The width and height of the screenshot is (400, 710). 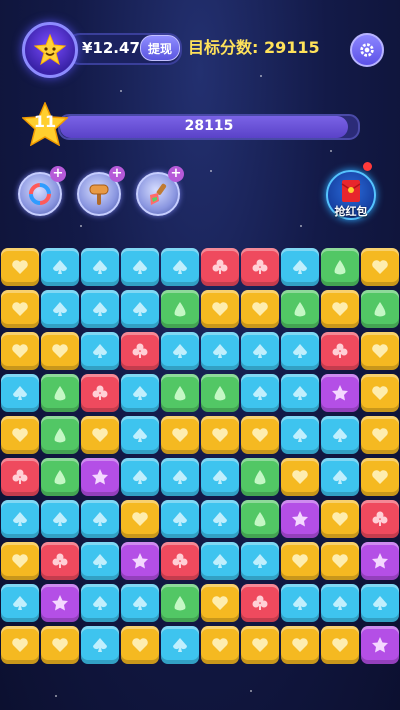 What do you see at coordinates (176, 174) in the screenshot?
I see `brush-tool-plus: +` at bounding box center [176, 174].